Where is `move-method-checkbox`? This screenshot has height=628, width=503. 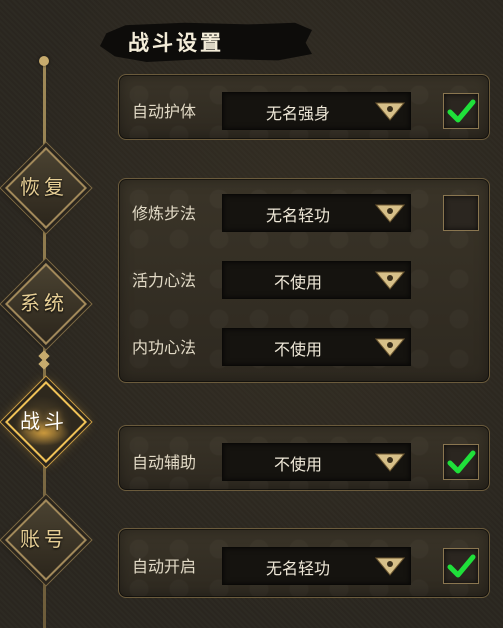
move-method-checkbox is located at coordinates (461, 213).